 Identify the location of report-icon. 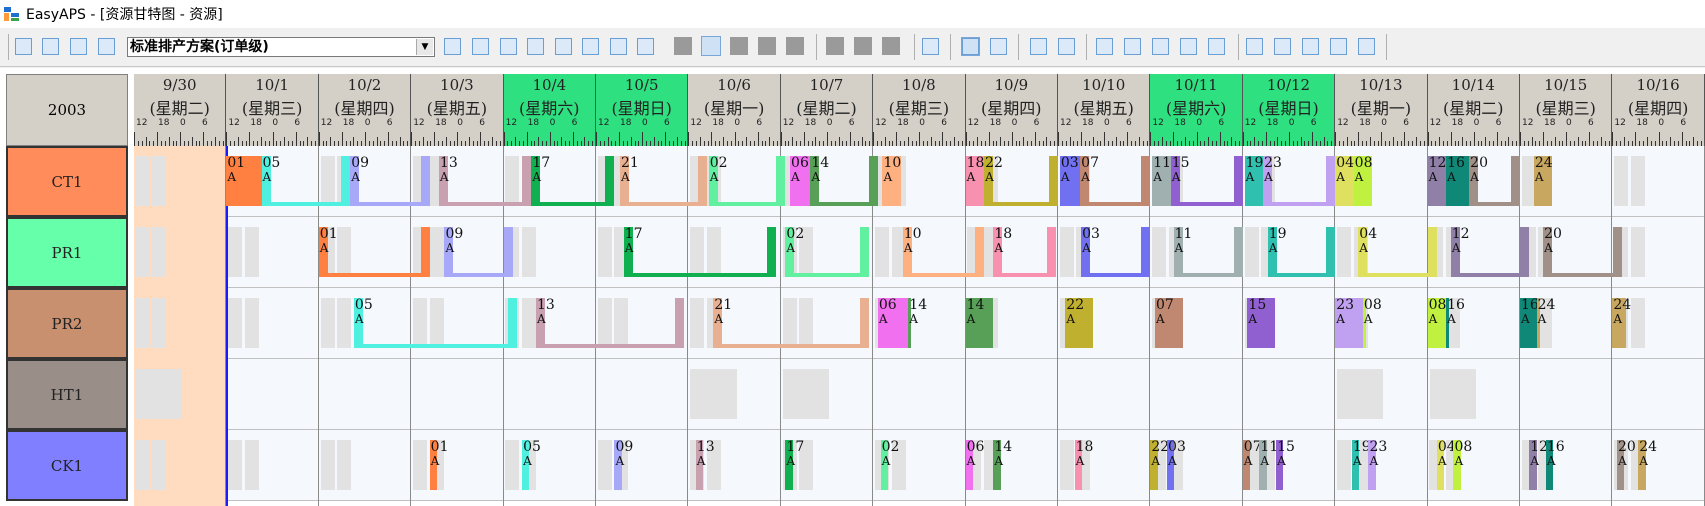
(1282, 46).